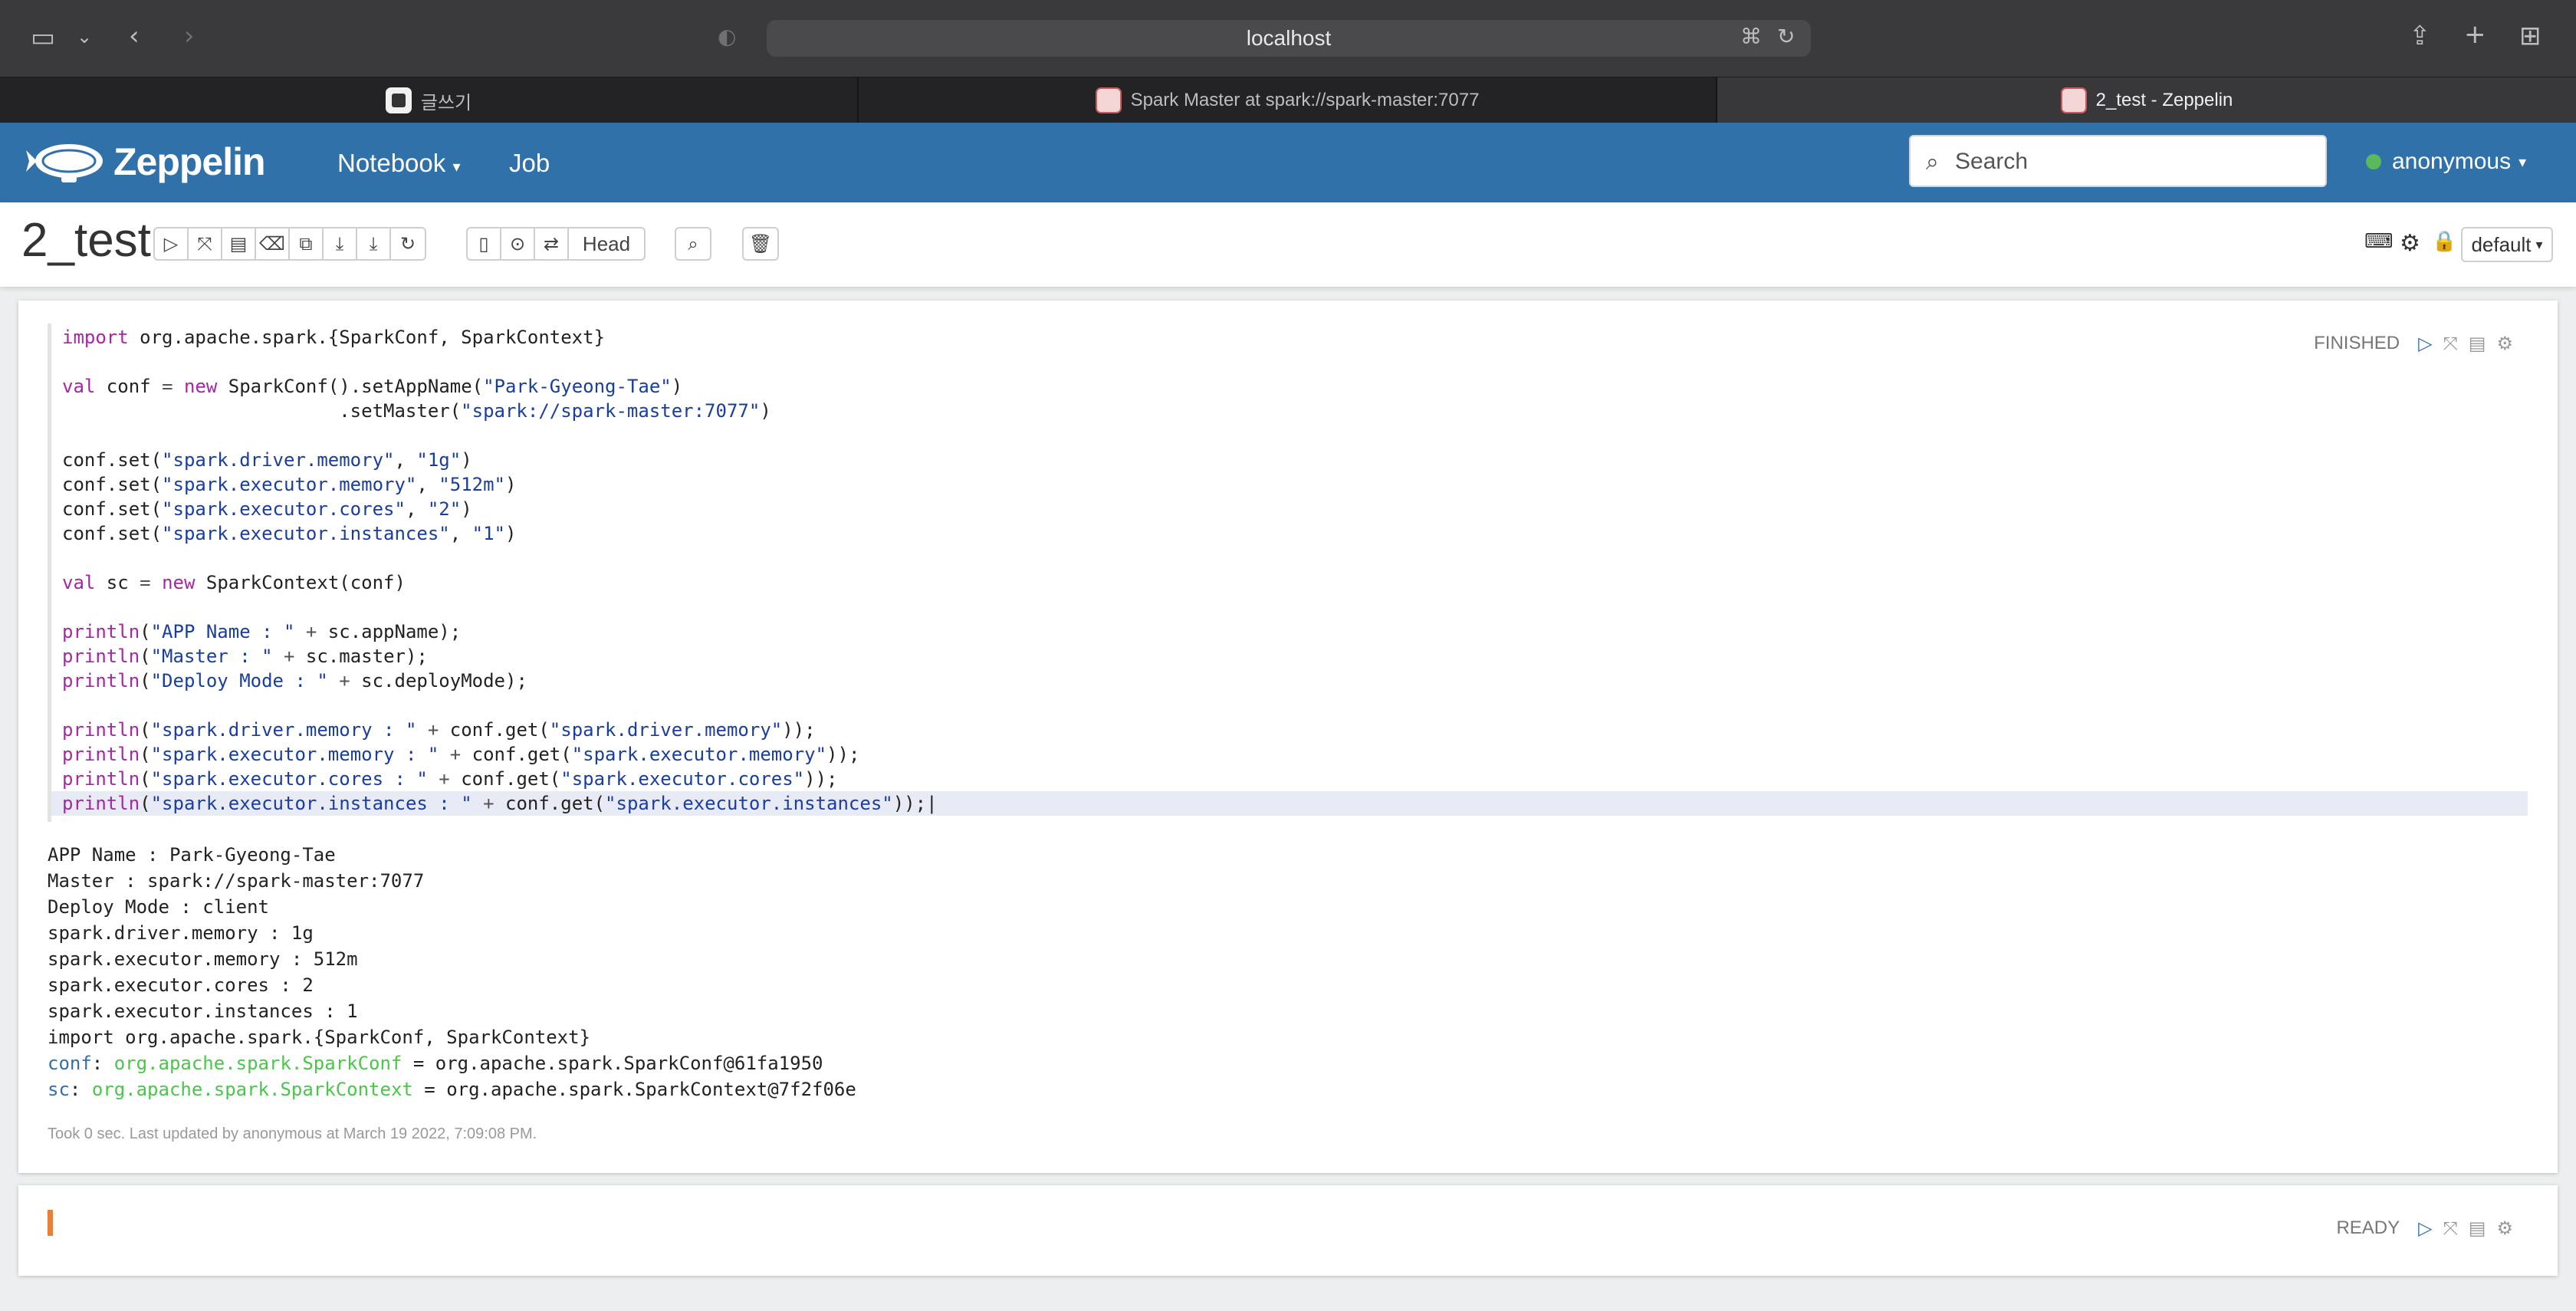  Describe the element at coordinates (86, 241) in the screenshot. I see `notebook-title: 2_test` at that location.